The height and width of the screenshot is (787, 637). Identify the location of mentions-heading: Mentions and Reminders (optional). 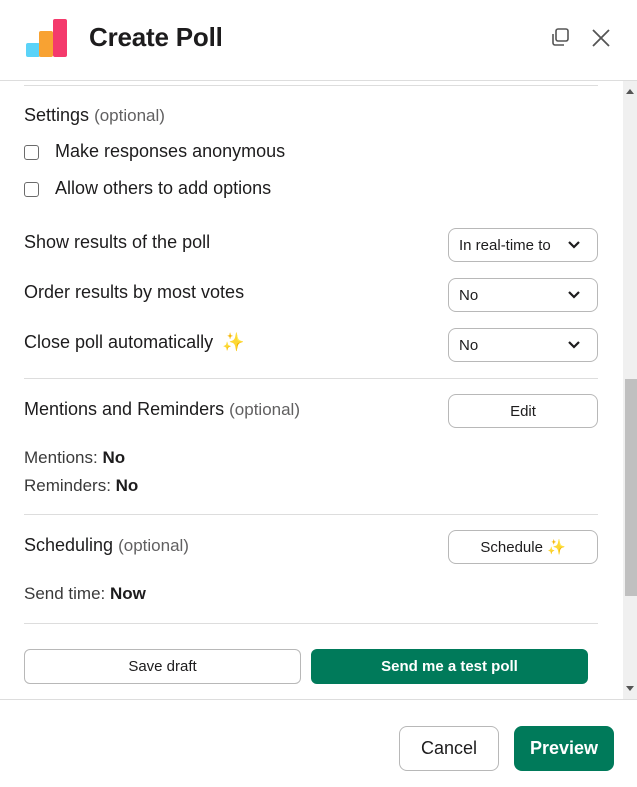
(162, 409).